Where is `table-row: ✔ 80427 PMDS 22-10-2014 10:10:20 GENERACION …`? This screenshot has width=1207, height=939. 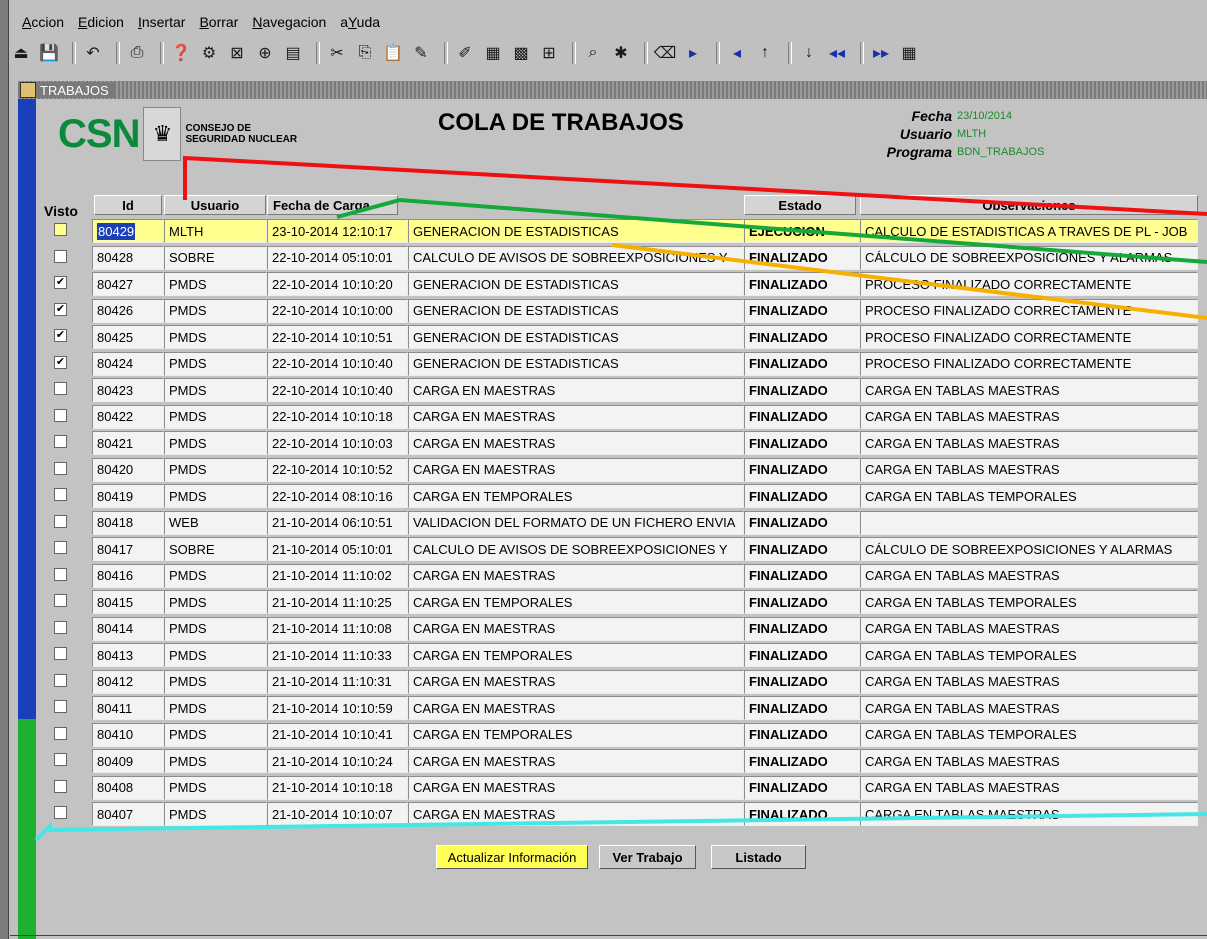
table-row: ✔ 80427 PMDS 22-10-2014 10:10:20 GENERACION … is located at coordinates (621, 285).